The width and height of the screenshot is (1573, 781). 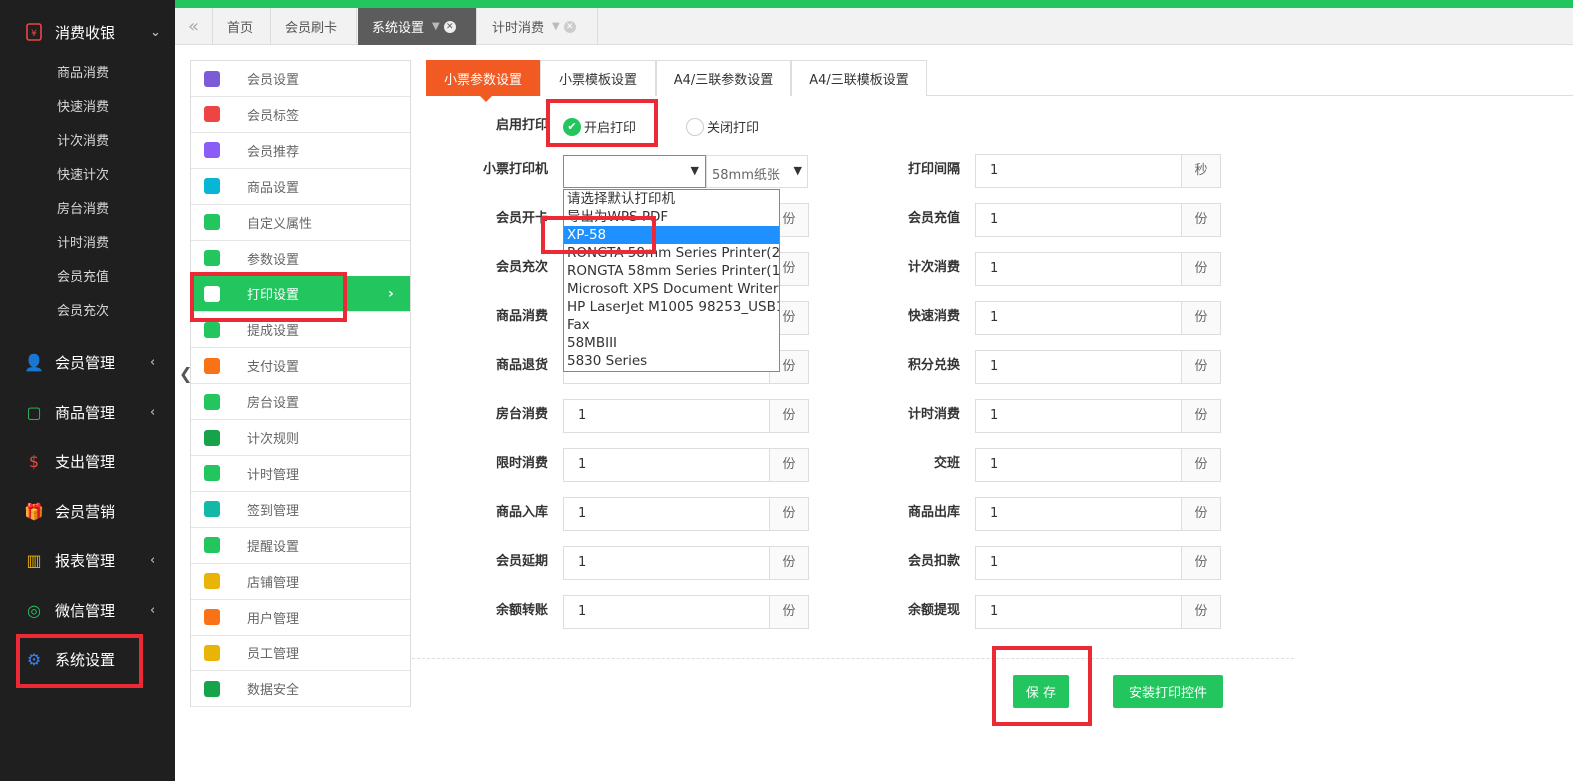 I want to click on sidebar-section-label: 报表管理, so click(x=85, y=560).